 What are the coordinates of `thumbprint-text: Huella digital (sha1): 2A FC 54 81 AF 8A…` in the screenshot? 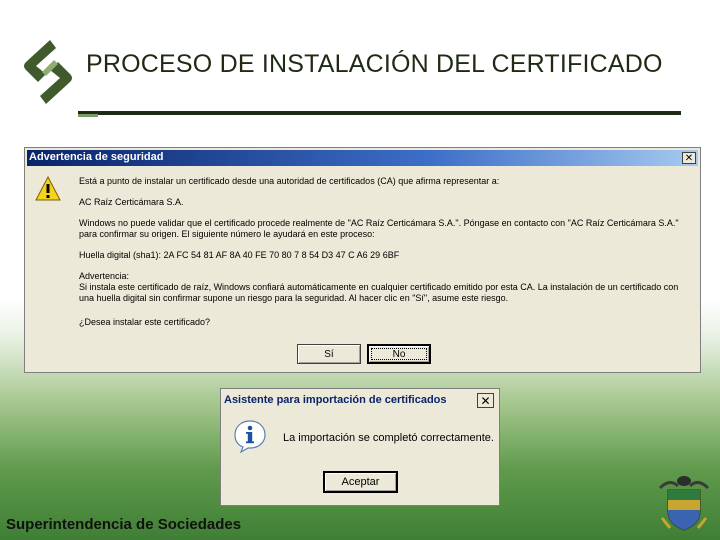 It's located at (239, 255).